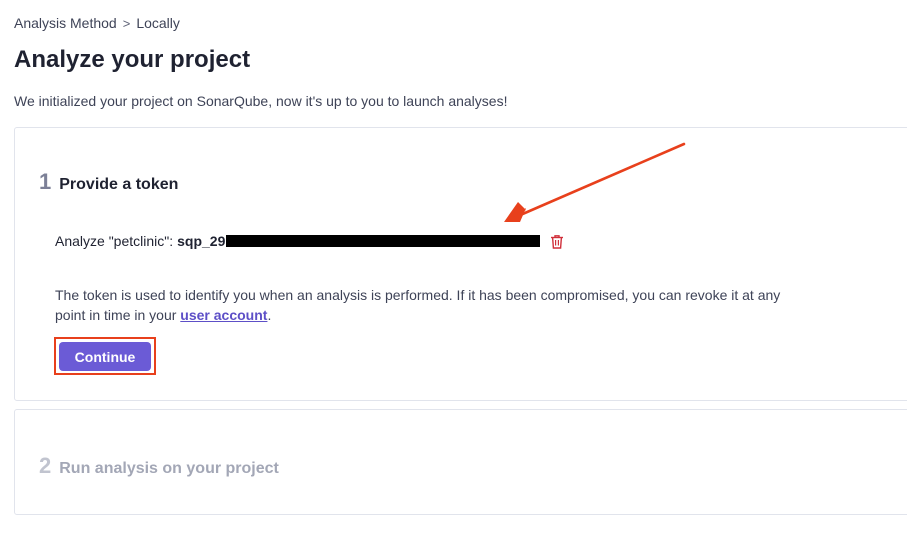 The height and width of the screenshot is (546, 907). What do you see at coordinates (114, 241) in the screenshot?
I see `token-label: Analyze "petclinic":` at bounding box center [114, 241].